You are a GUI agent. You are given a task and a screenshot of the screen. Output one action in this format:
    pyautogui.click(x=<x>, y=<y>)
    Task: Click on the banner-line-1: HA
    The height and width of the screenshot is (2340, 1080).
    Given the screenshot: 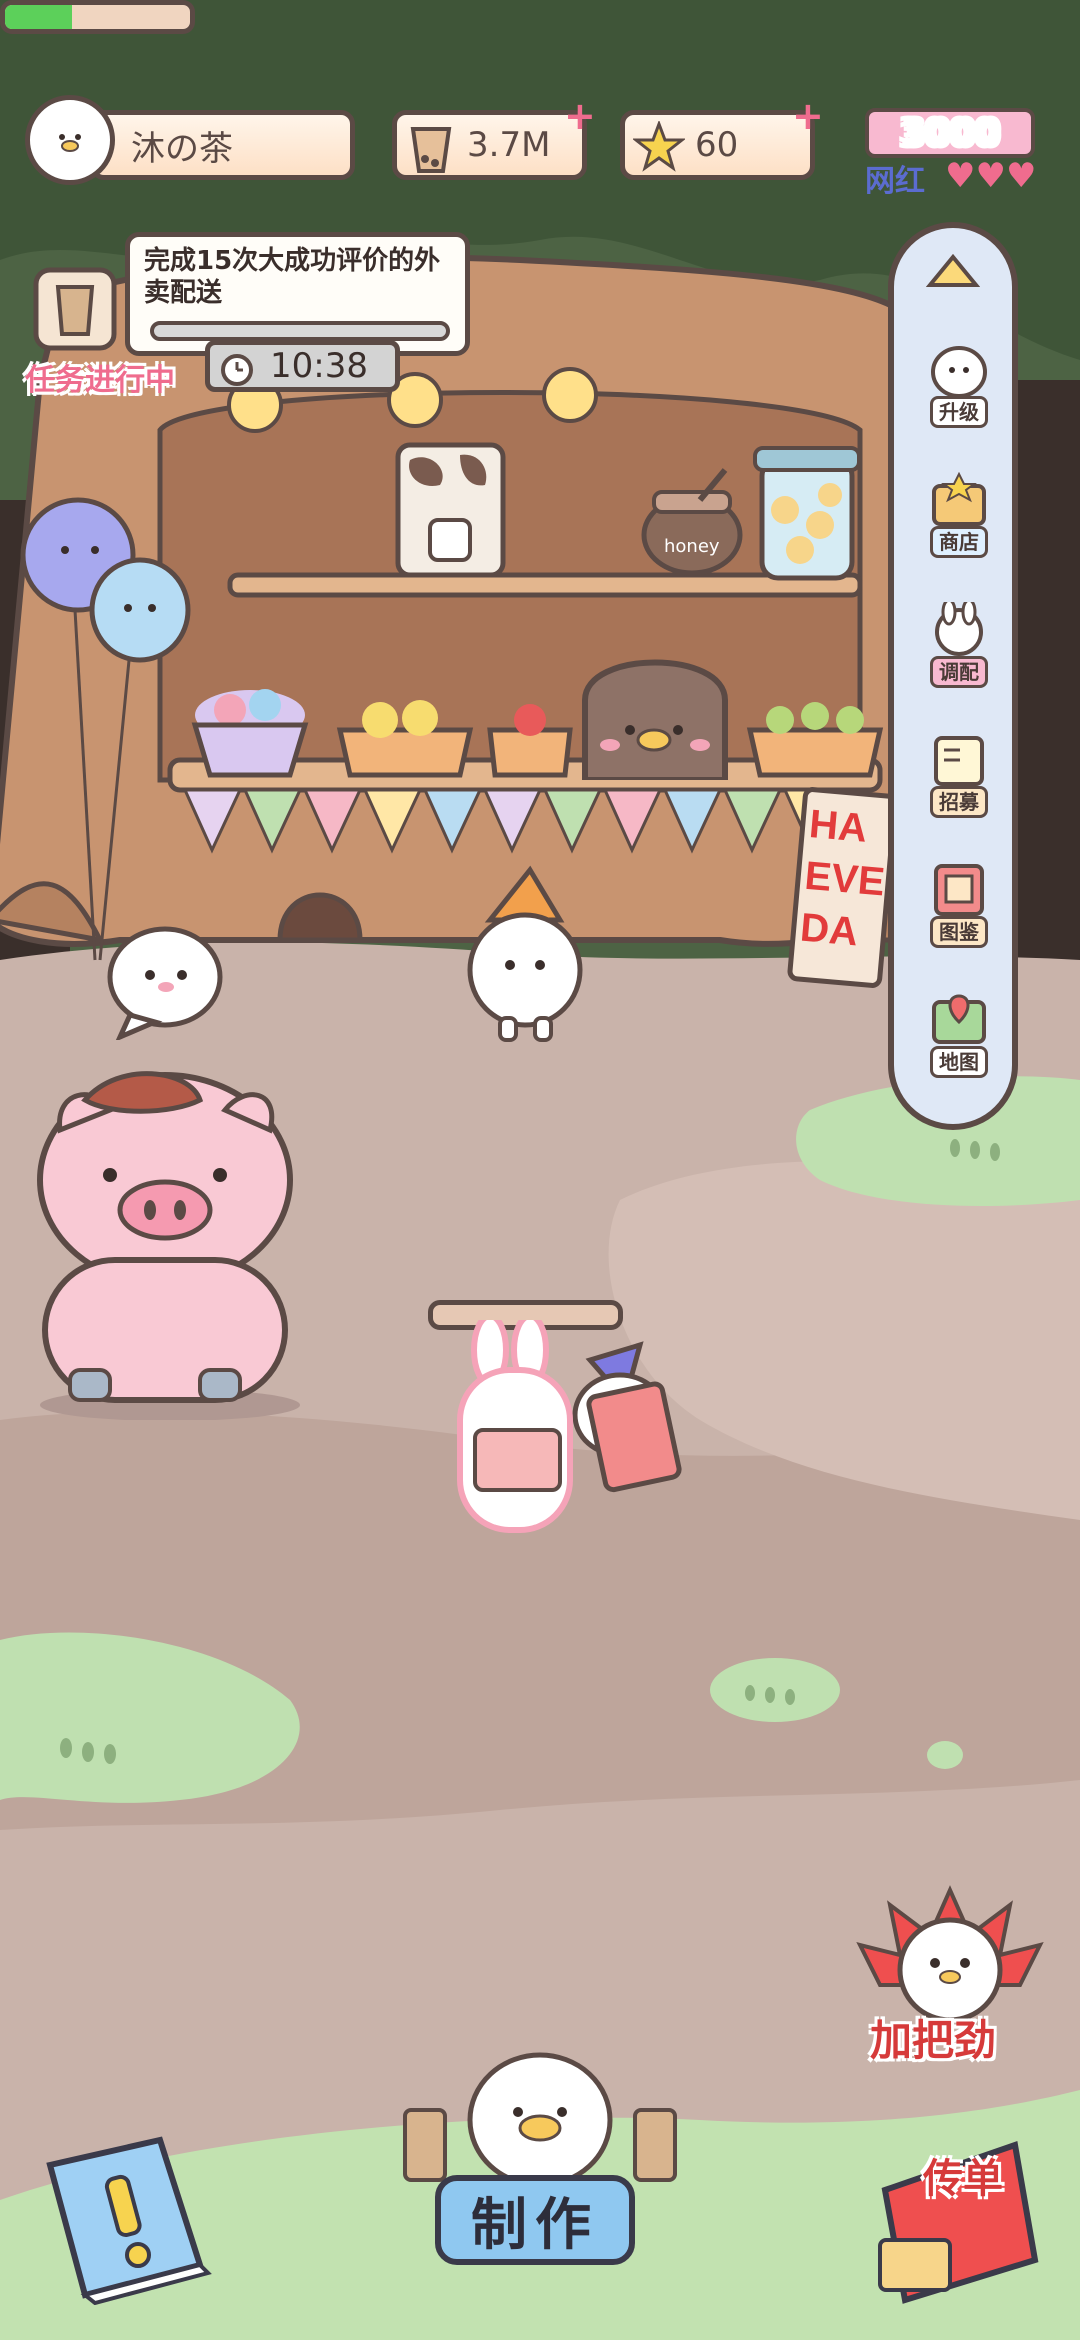 What is the action you would take?
    pyautogui.click(x=838, y=826)
    